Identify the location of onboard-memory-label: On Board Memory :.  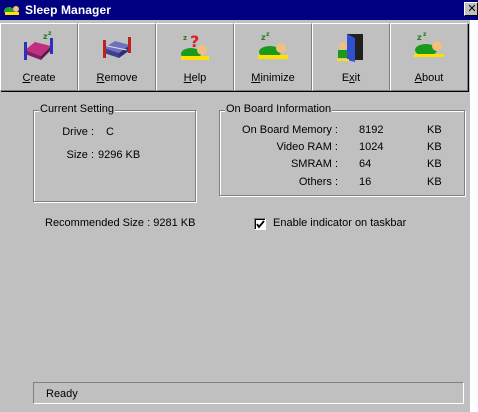
(290, 130).